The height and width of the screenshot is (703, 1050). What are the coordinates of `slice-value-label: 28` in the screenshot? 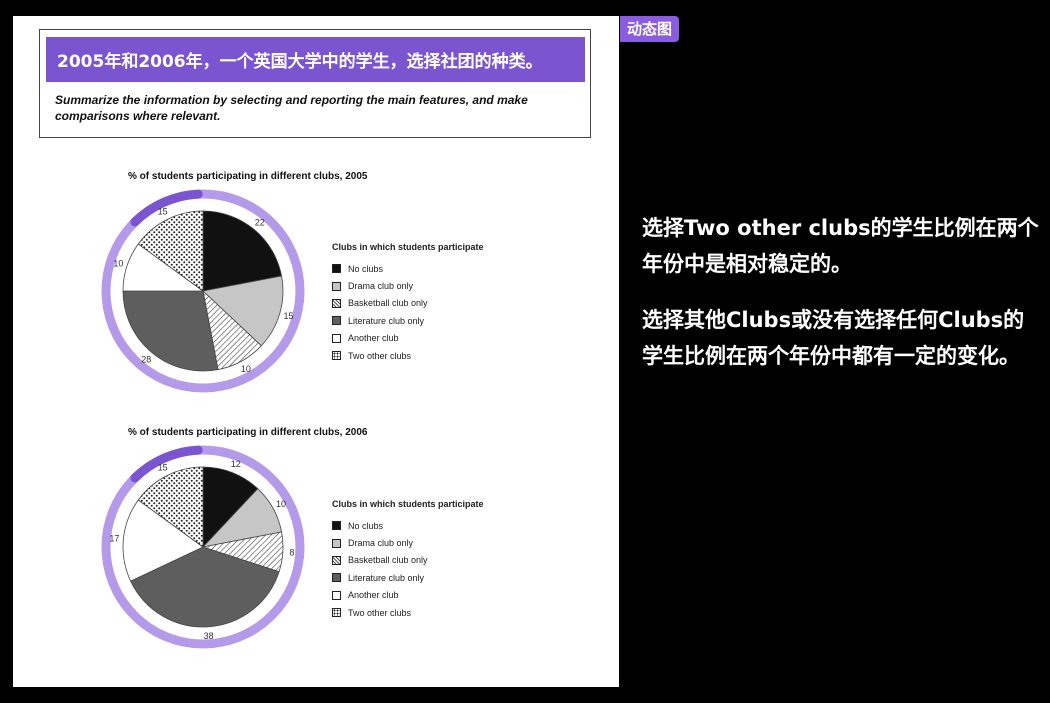 It's located at (146, 360).